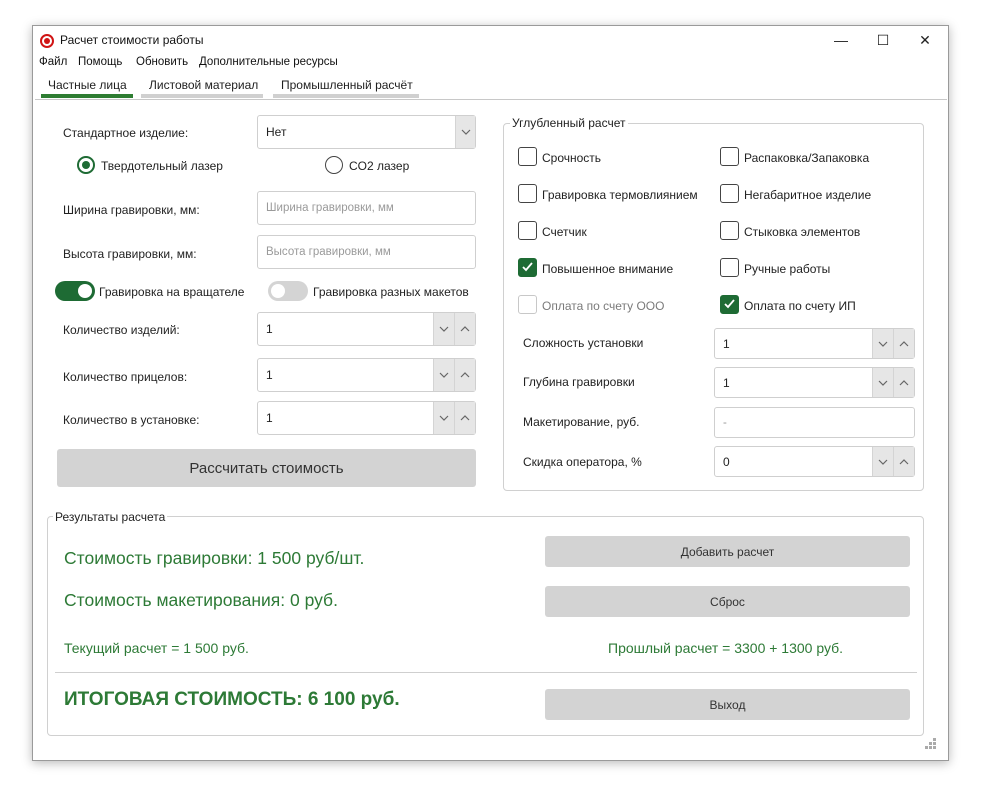  I want to click on layouts-toggle, so click(288, 291).